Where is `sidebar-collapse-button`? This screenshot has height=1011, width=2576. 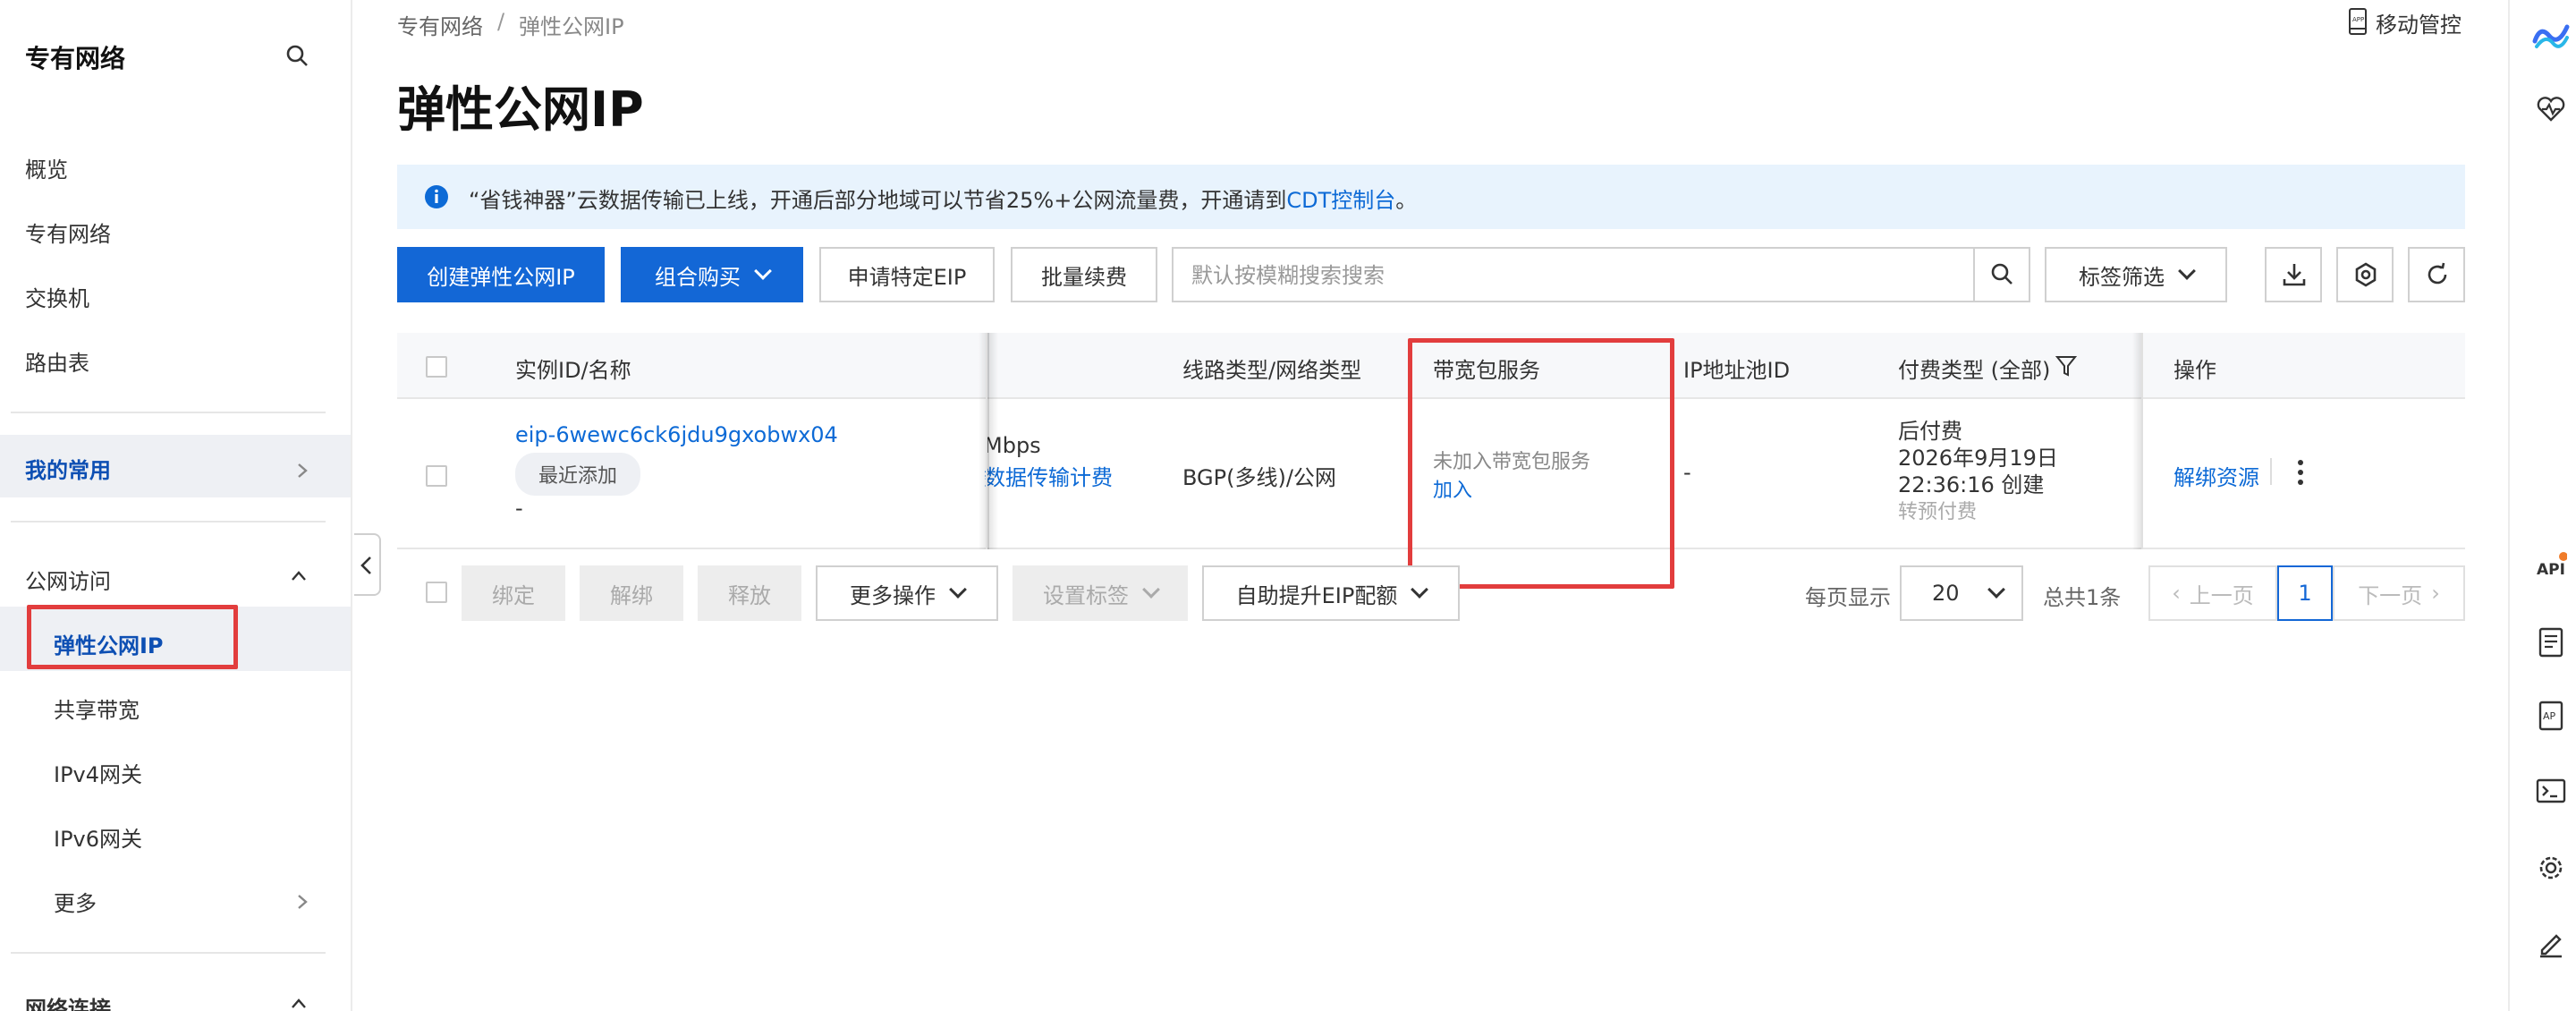 sidebar-collapse-button is located at coordinates (367, 564).